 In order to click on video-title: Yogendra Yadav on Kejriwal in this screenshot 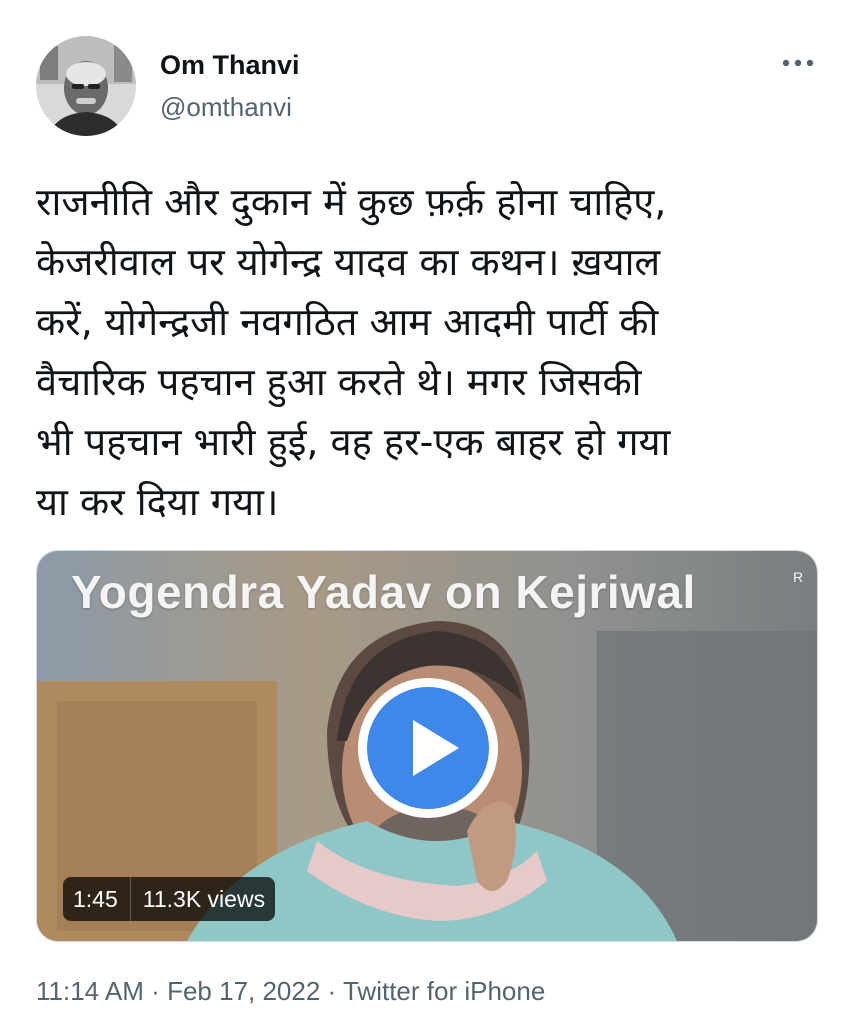, I will do `click(383, 592)`.